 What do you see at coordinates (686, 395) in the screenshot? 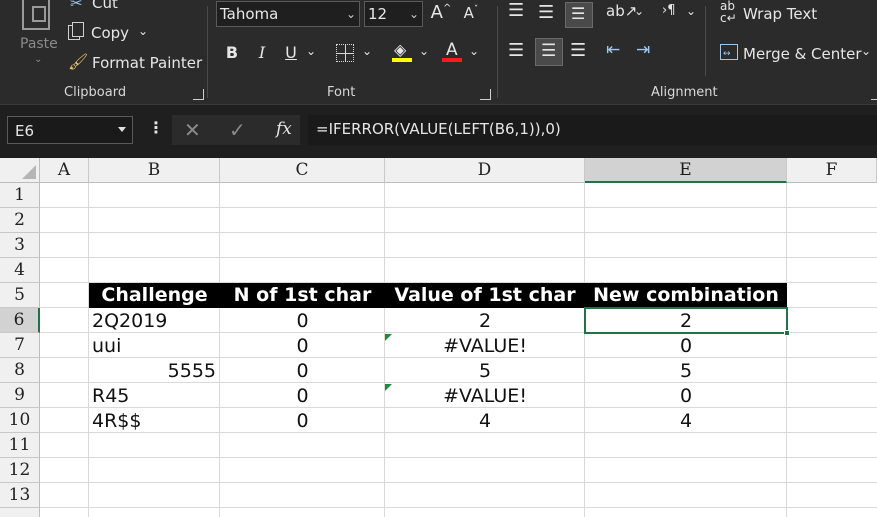
I see `cell-e9: 0` at bounding box center [686, 395].